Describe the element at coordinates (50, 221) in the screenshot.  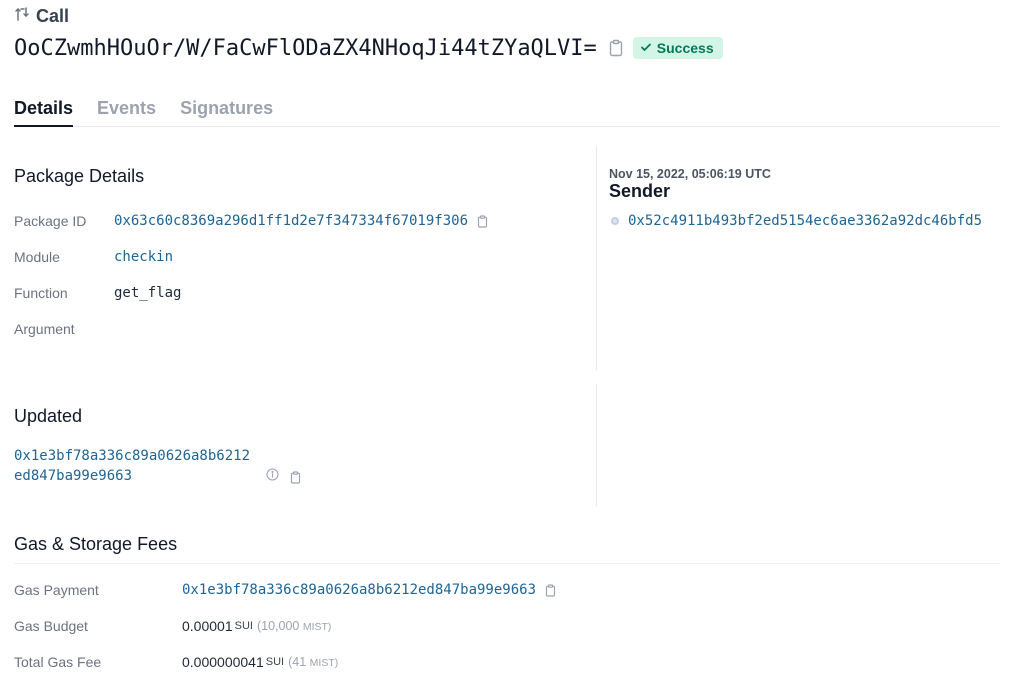
I see `package-id-label: Package ID` at that location.